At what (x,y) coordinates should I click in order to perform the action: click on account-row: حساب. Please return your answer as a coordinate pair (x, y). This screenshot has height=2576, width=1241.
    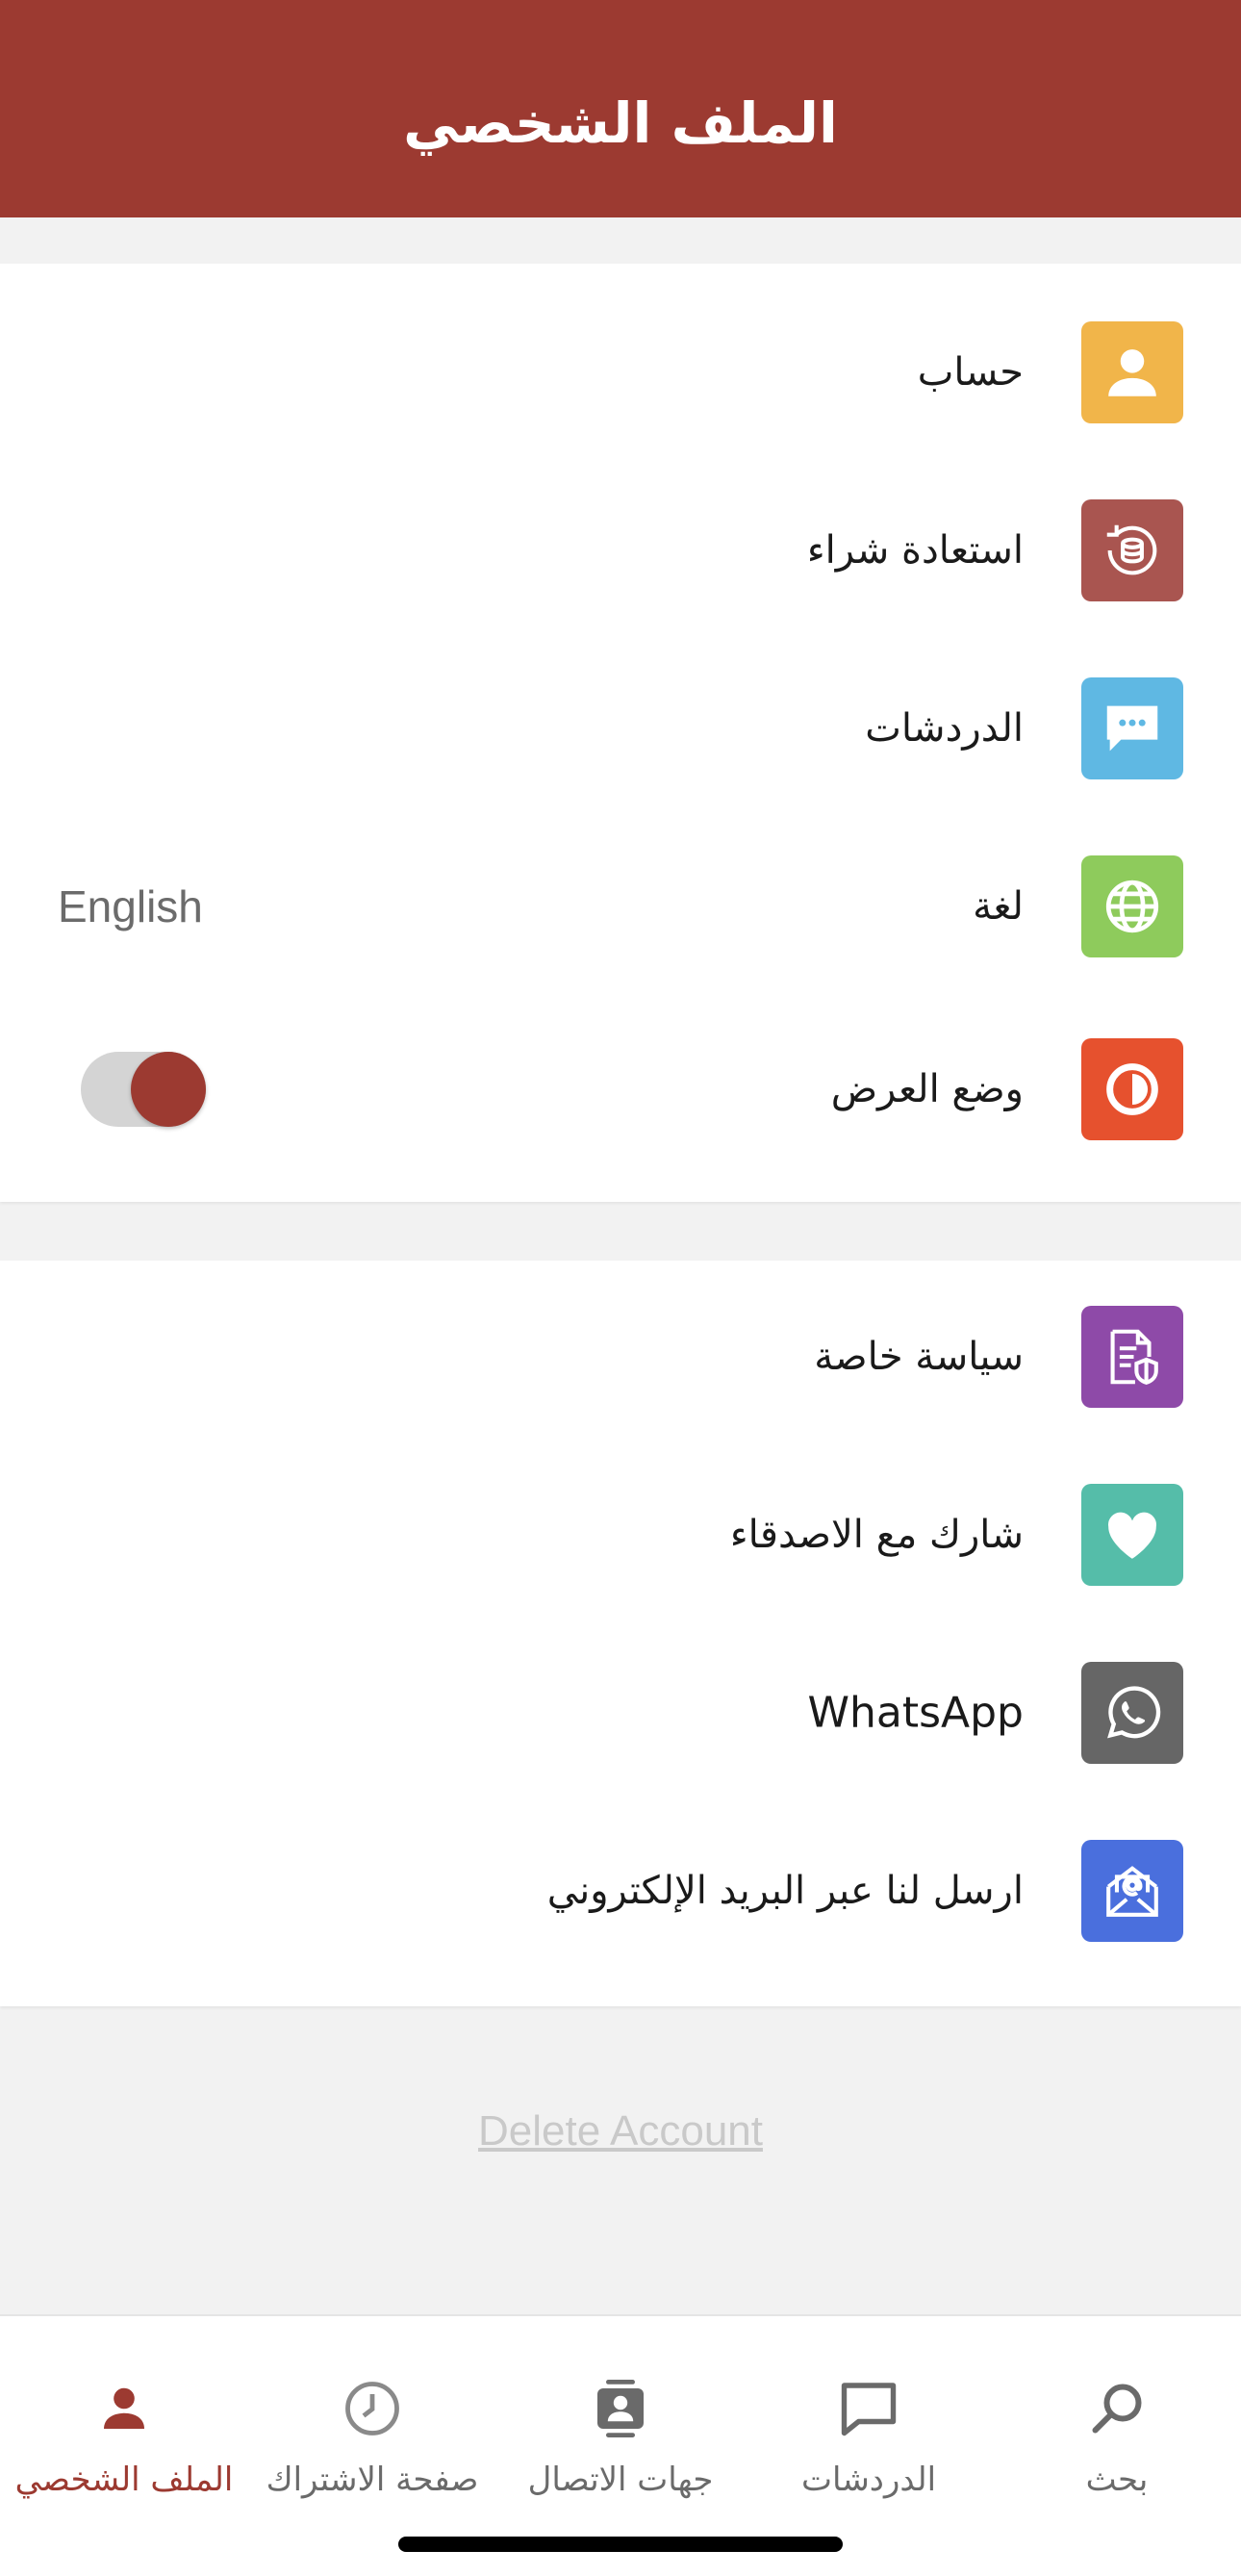
    Looking at the image, I should click on (620, 372).